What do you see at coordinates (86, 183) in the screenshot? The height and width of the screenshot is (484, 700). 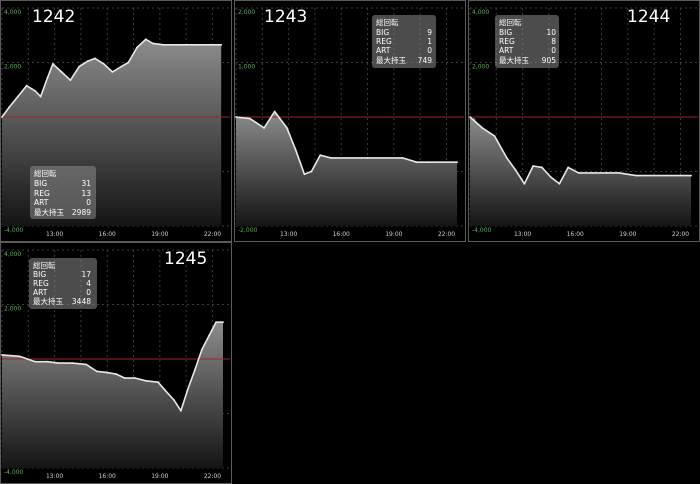 I see `stat-value-big: 31` at bounding box center [86, 183].